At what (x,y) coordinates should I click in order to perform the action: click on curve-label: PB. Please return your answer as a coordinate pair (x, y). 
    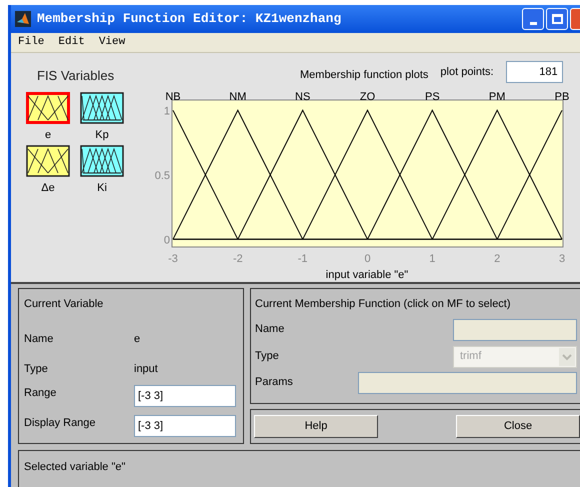
    Looking at the image, I should click on (562, 97).